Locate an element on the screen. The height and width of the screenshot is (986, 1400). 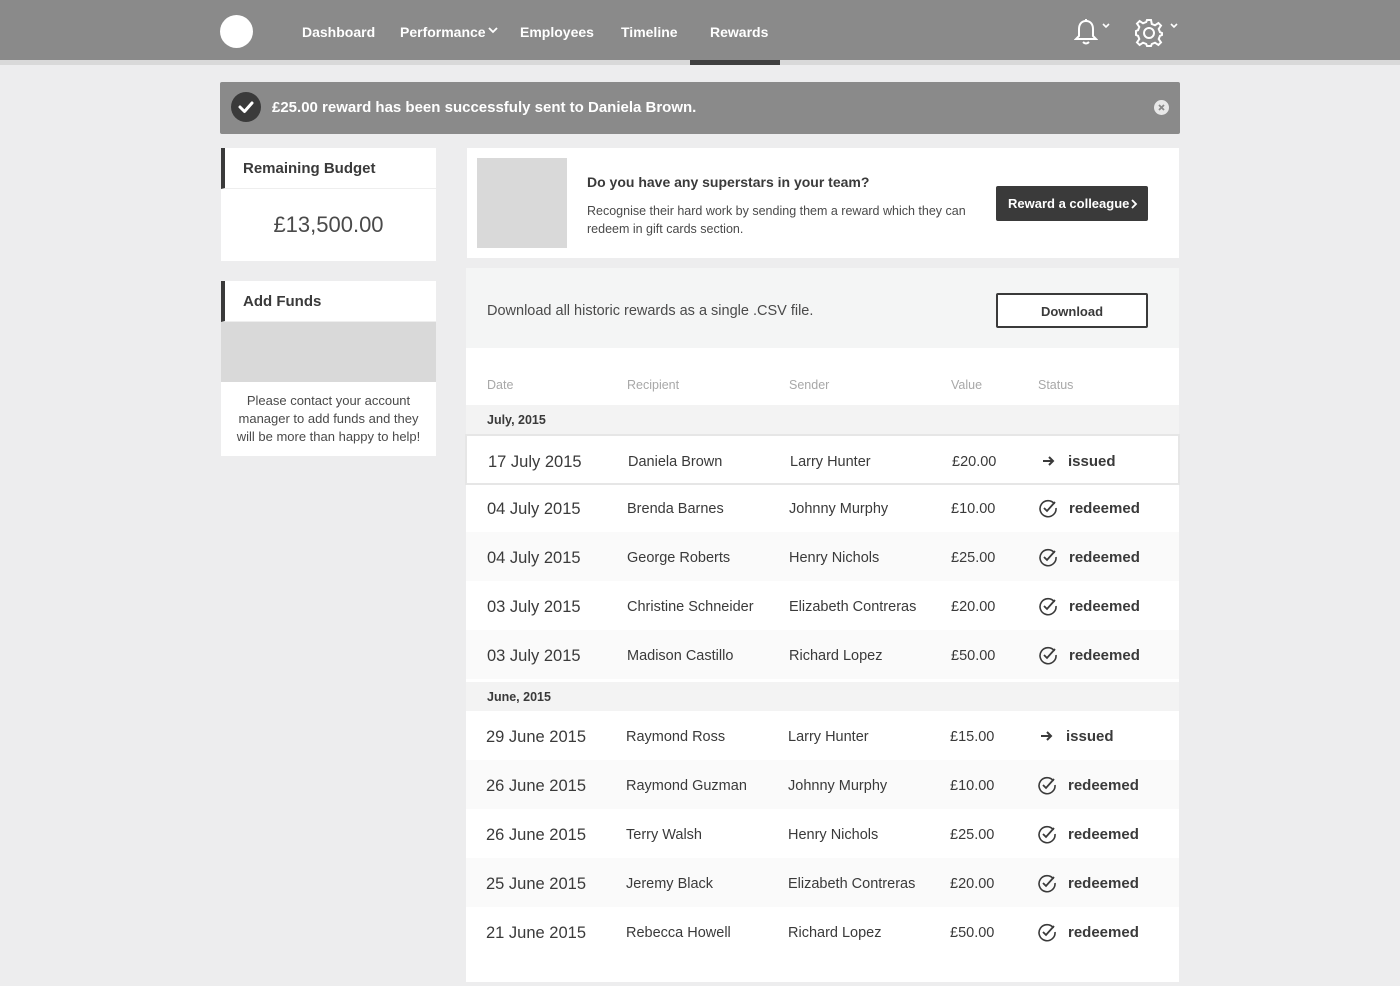
group-label: July, 2015 is located at coordinates (516, 420).